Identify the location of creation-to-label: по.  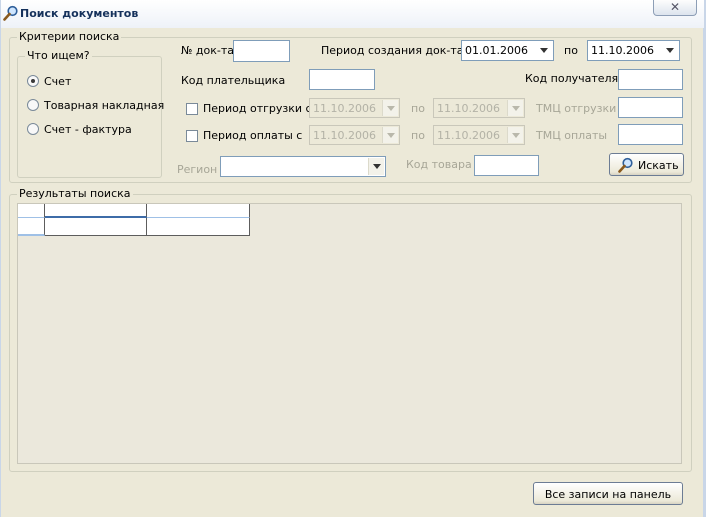
(571, 50).